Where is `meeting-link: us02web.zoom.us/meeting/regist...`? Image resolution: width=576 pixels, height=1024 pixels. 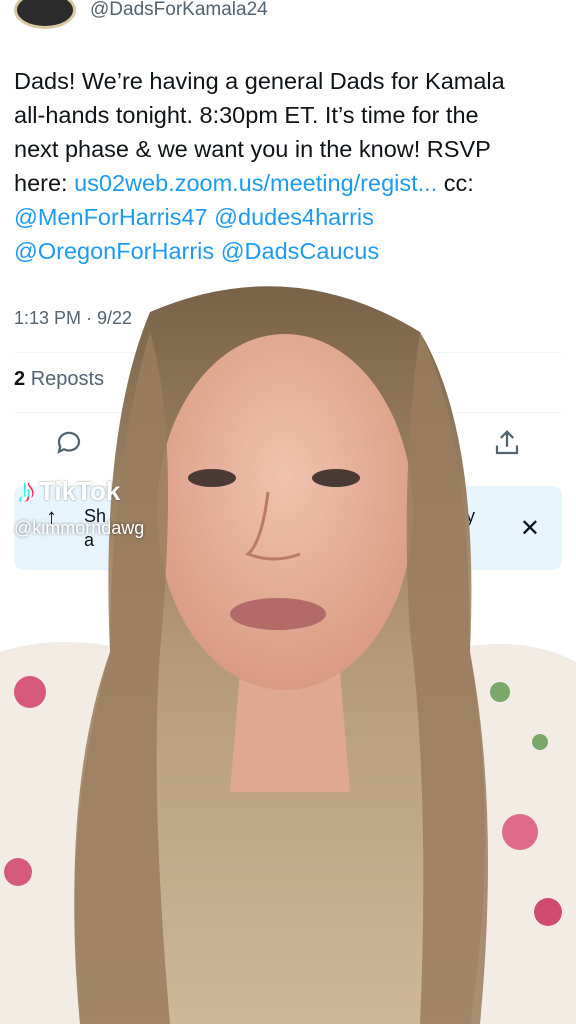
meeting-link: us02web.zoom.us/meeting/regist... is located at coordinates (255, 183).